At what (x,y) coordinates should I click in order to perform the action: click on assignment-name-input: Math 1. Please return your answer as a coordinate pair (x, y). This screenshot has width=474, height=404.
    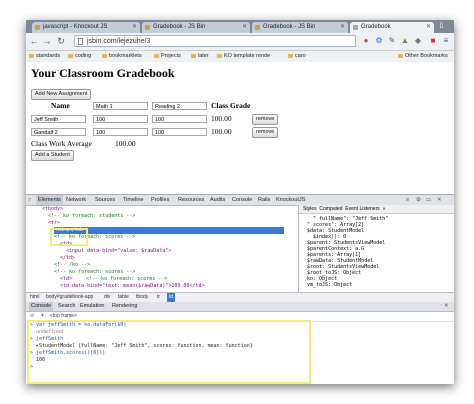
    Looking at the image, I should click on (120, 106).